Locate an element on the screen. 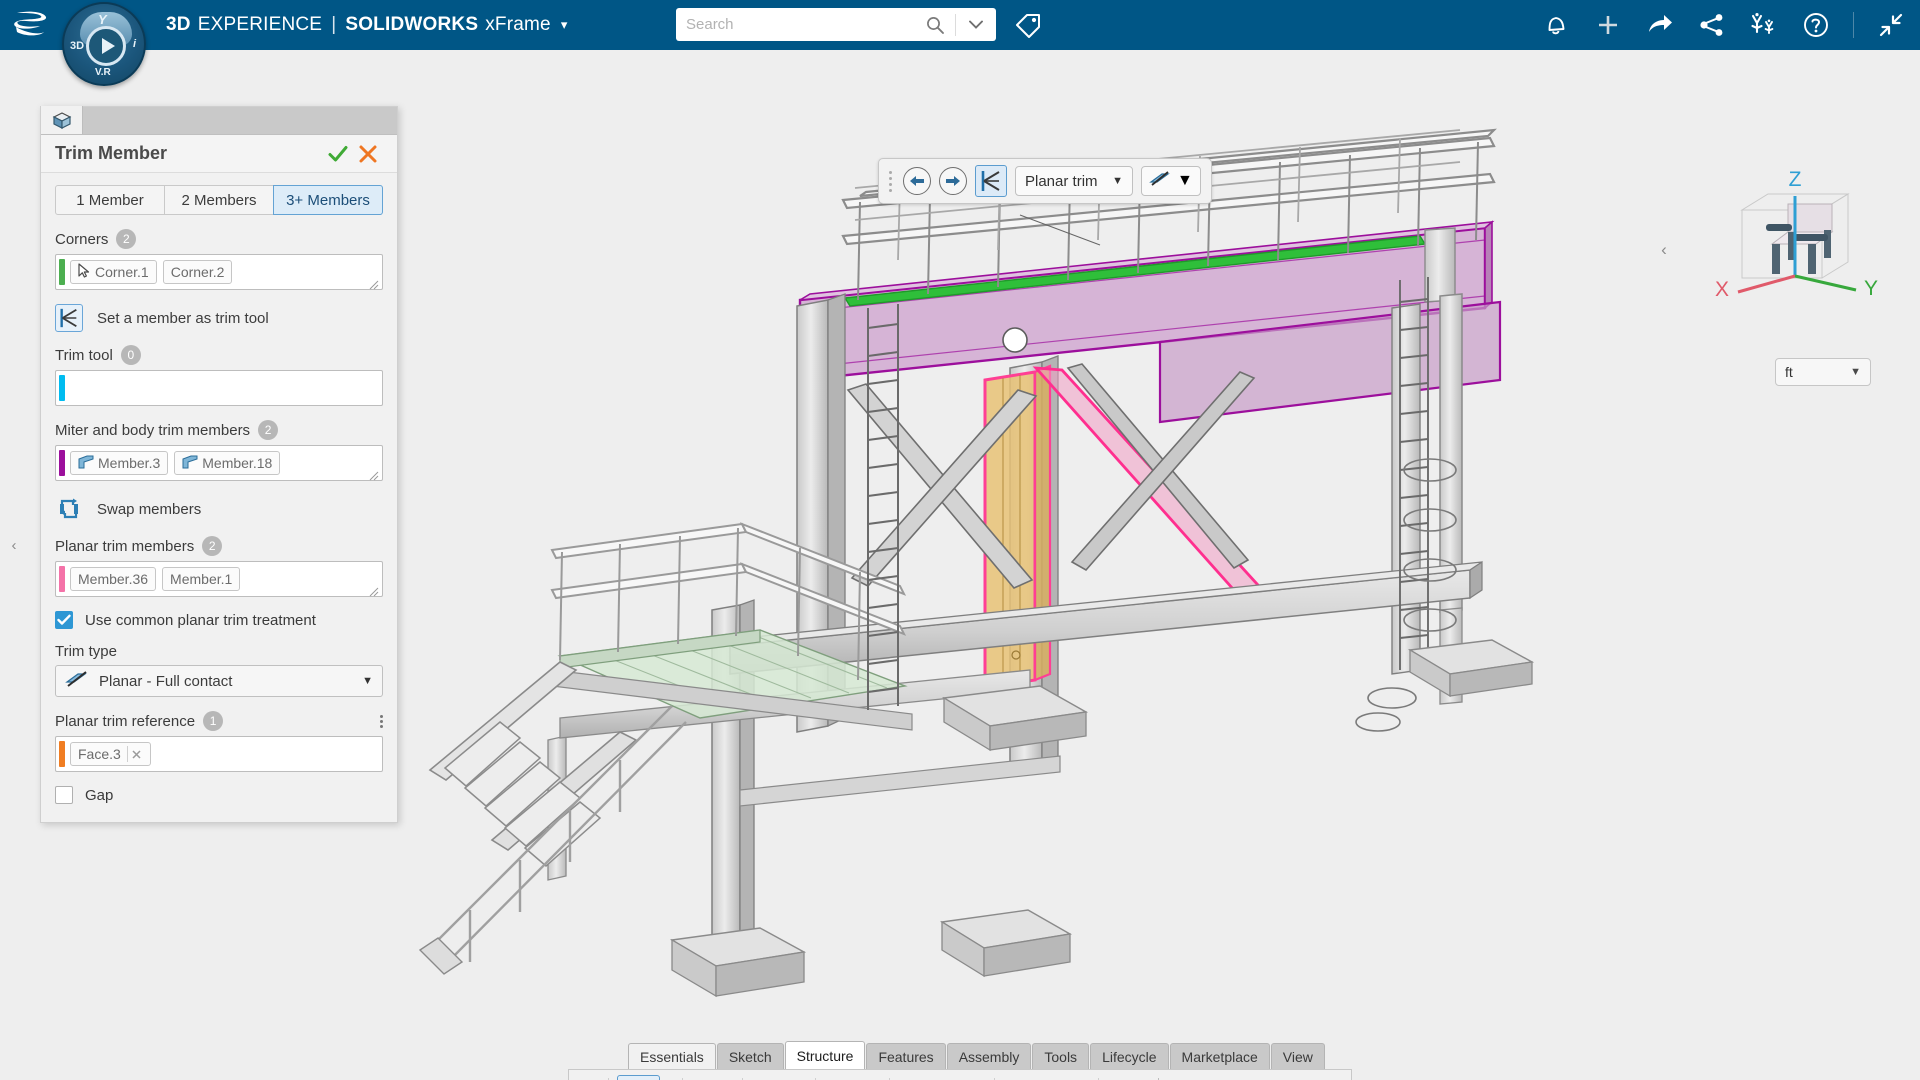 The width and height of the screenshot is (1920, 1080). orientation-widget: Z X Y is located at coordinates (1795, 234).